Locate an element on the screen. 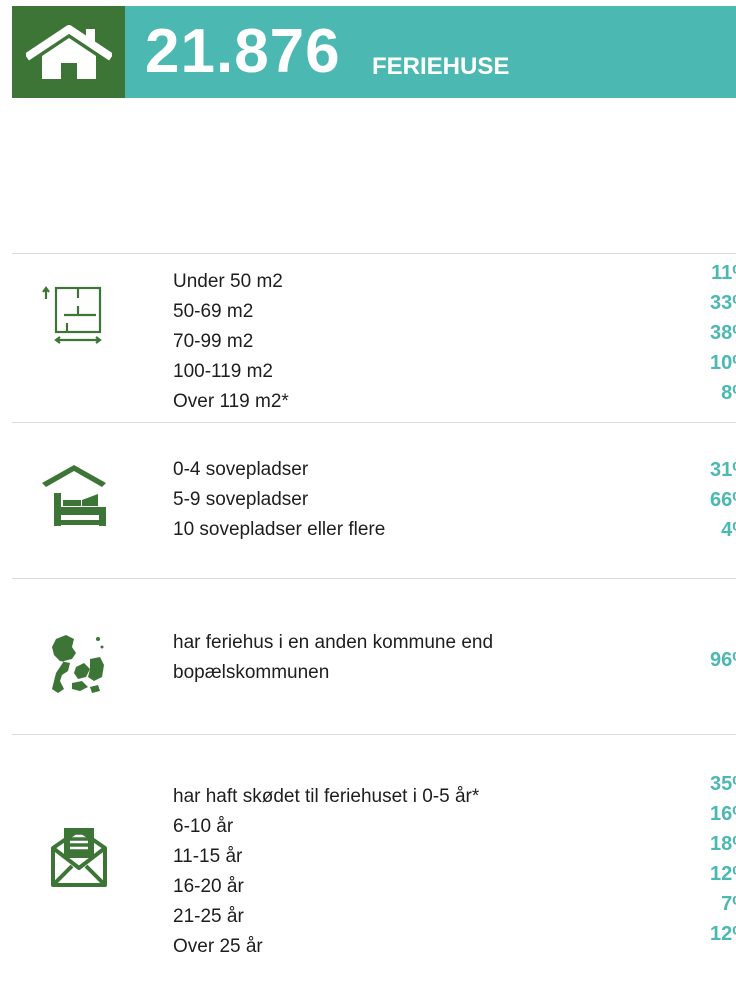 The height and width of the screenshot is (991, 736). percent-value: 18% is located at coordinates (722, 844).